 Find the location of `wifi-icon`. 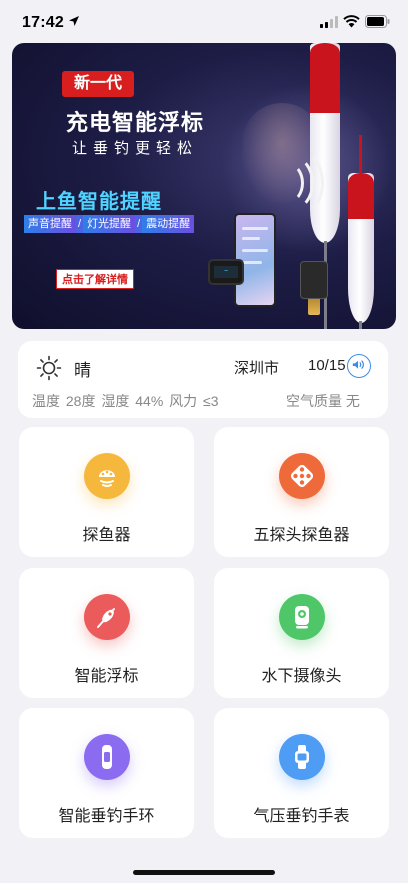

wifi-icon is located at coordinates (351, 21).